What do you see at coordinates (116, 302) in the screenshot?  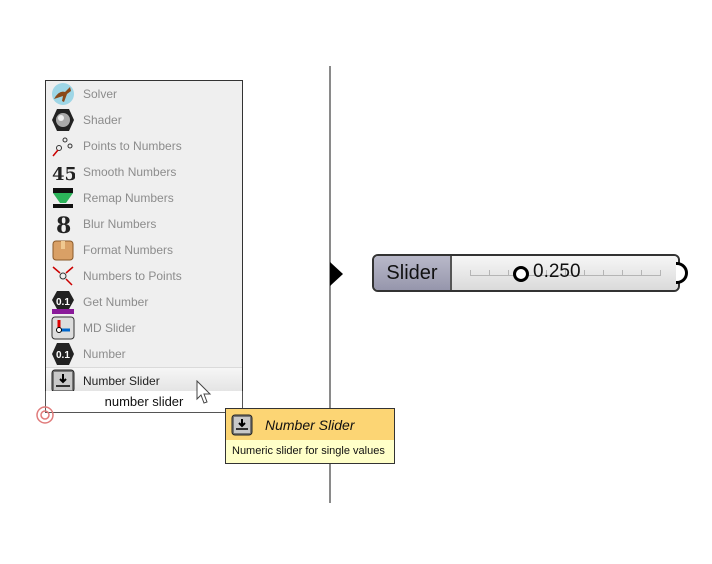 I see `search-result-label: Get Number` at bounding box center [116, 302].